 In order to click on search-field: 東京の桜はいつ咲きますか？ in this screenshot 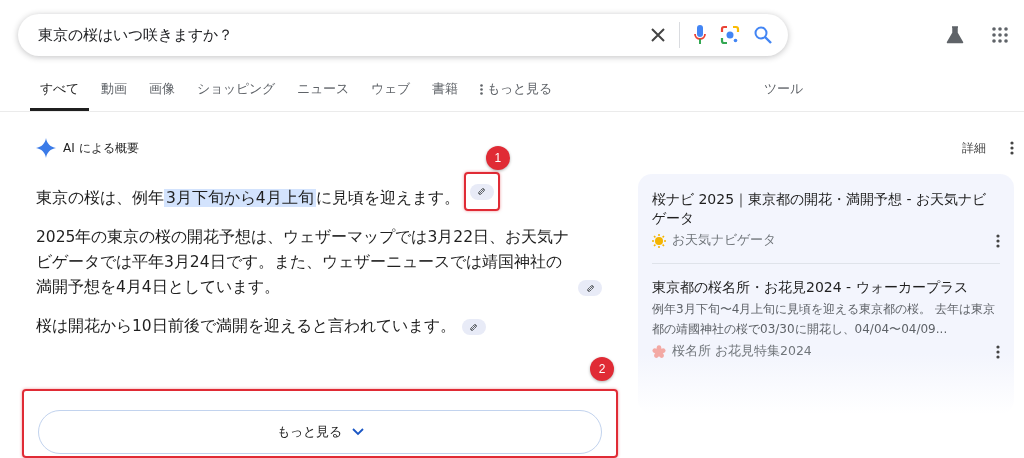, I will do `click(403, 35)`.